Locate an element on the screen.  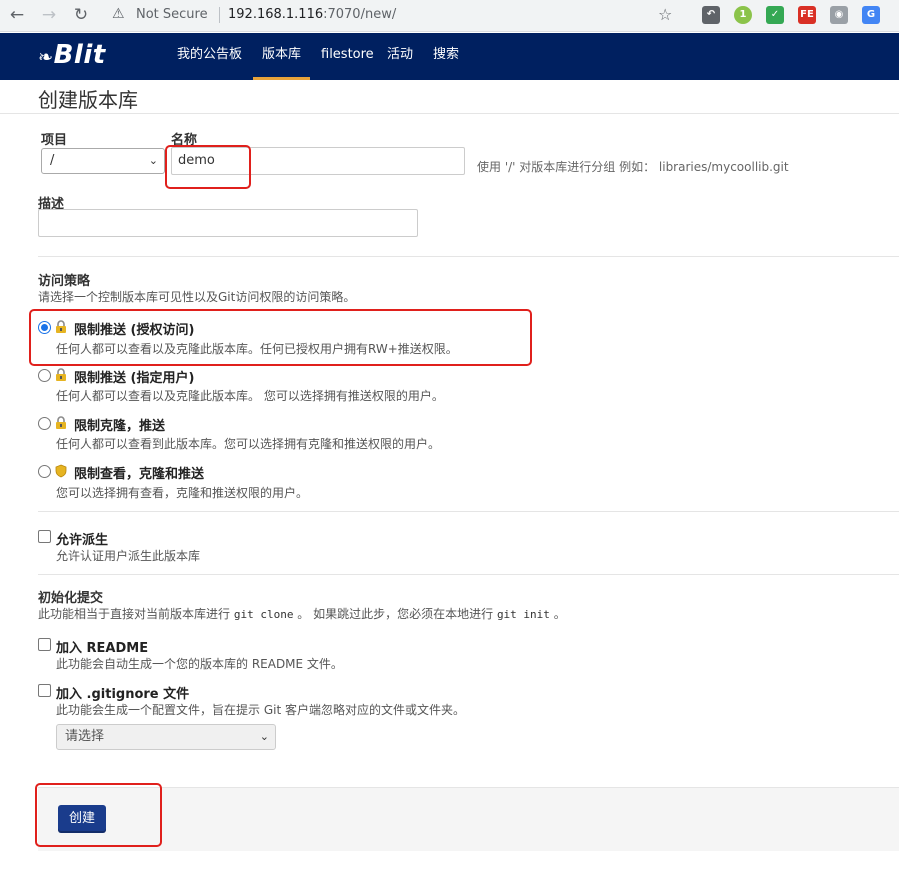
nav-filestore: filestore is located at coordinates (347, 56).